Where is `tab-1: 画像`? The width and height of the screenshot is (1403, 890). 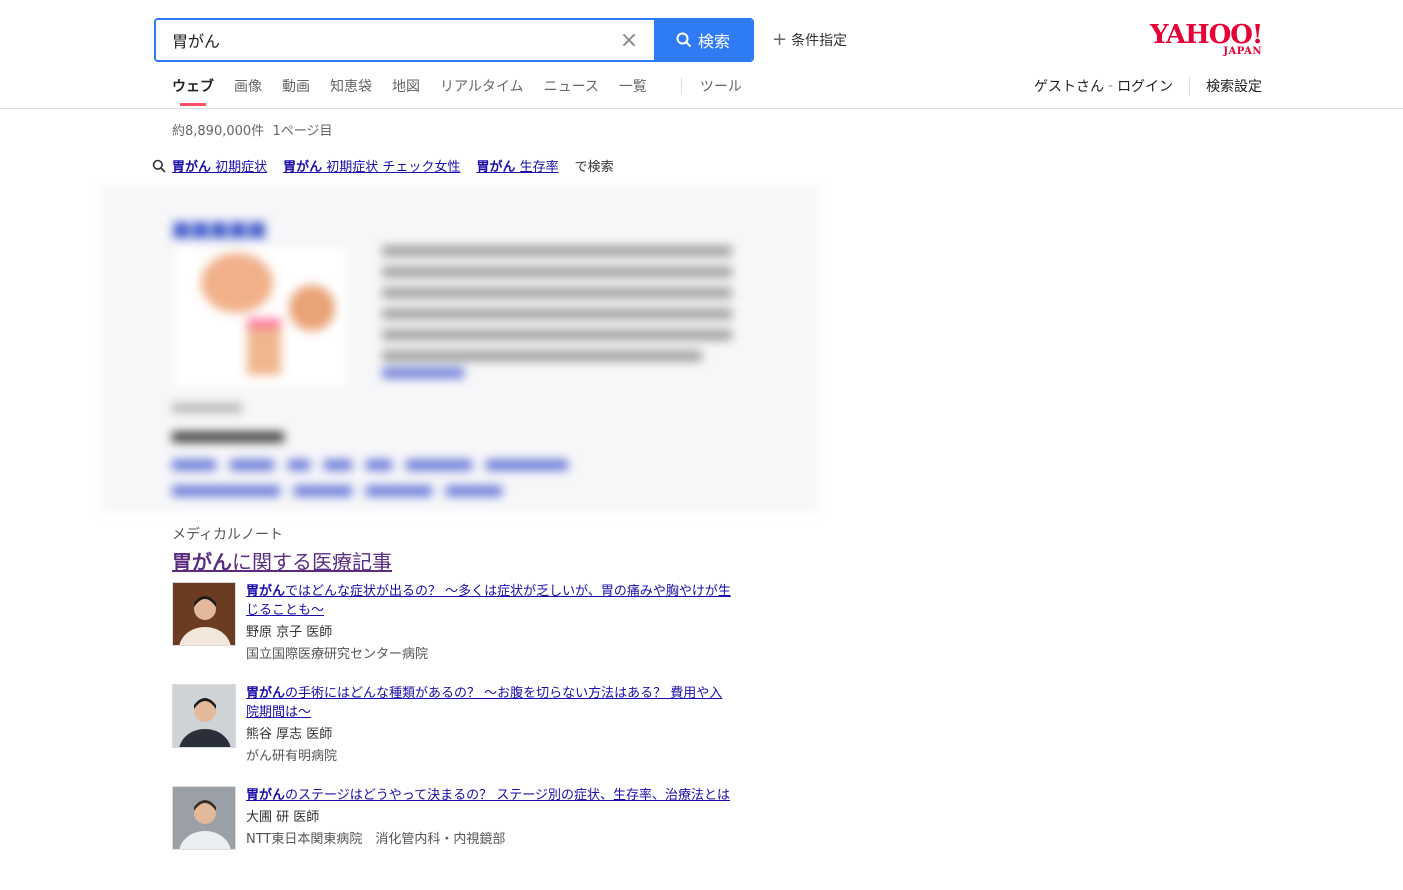 tab-1: 画像 is located at coordinates (248, 91).